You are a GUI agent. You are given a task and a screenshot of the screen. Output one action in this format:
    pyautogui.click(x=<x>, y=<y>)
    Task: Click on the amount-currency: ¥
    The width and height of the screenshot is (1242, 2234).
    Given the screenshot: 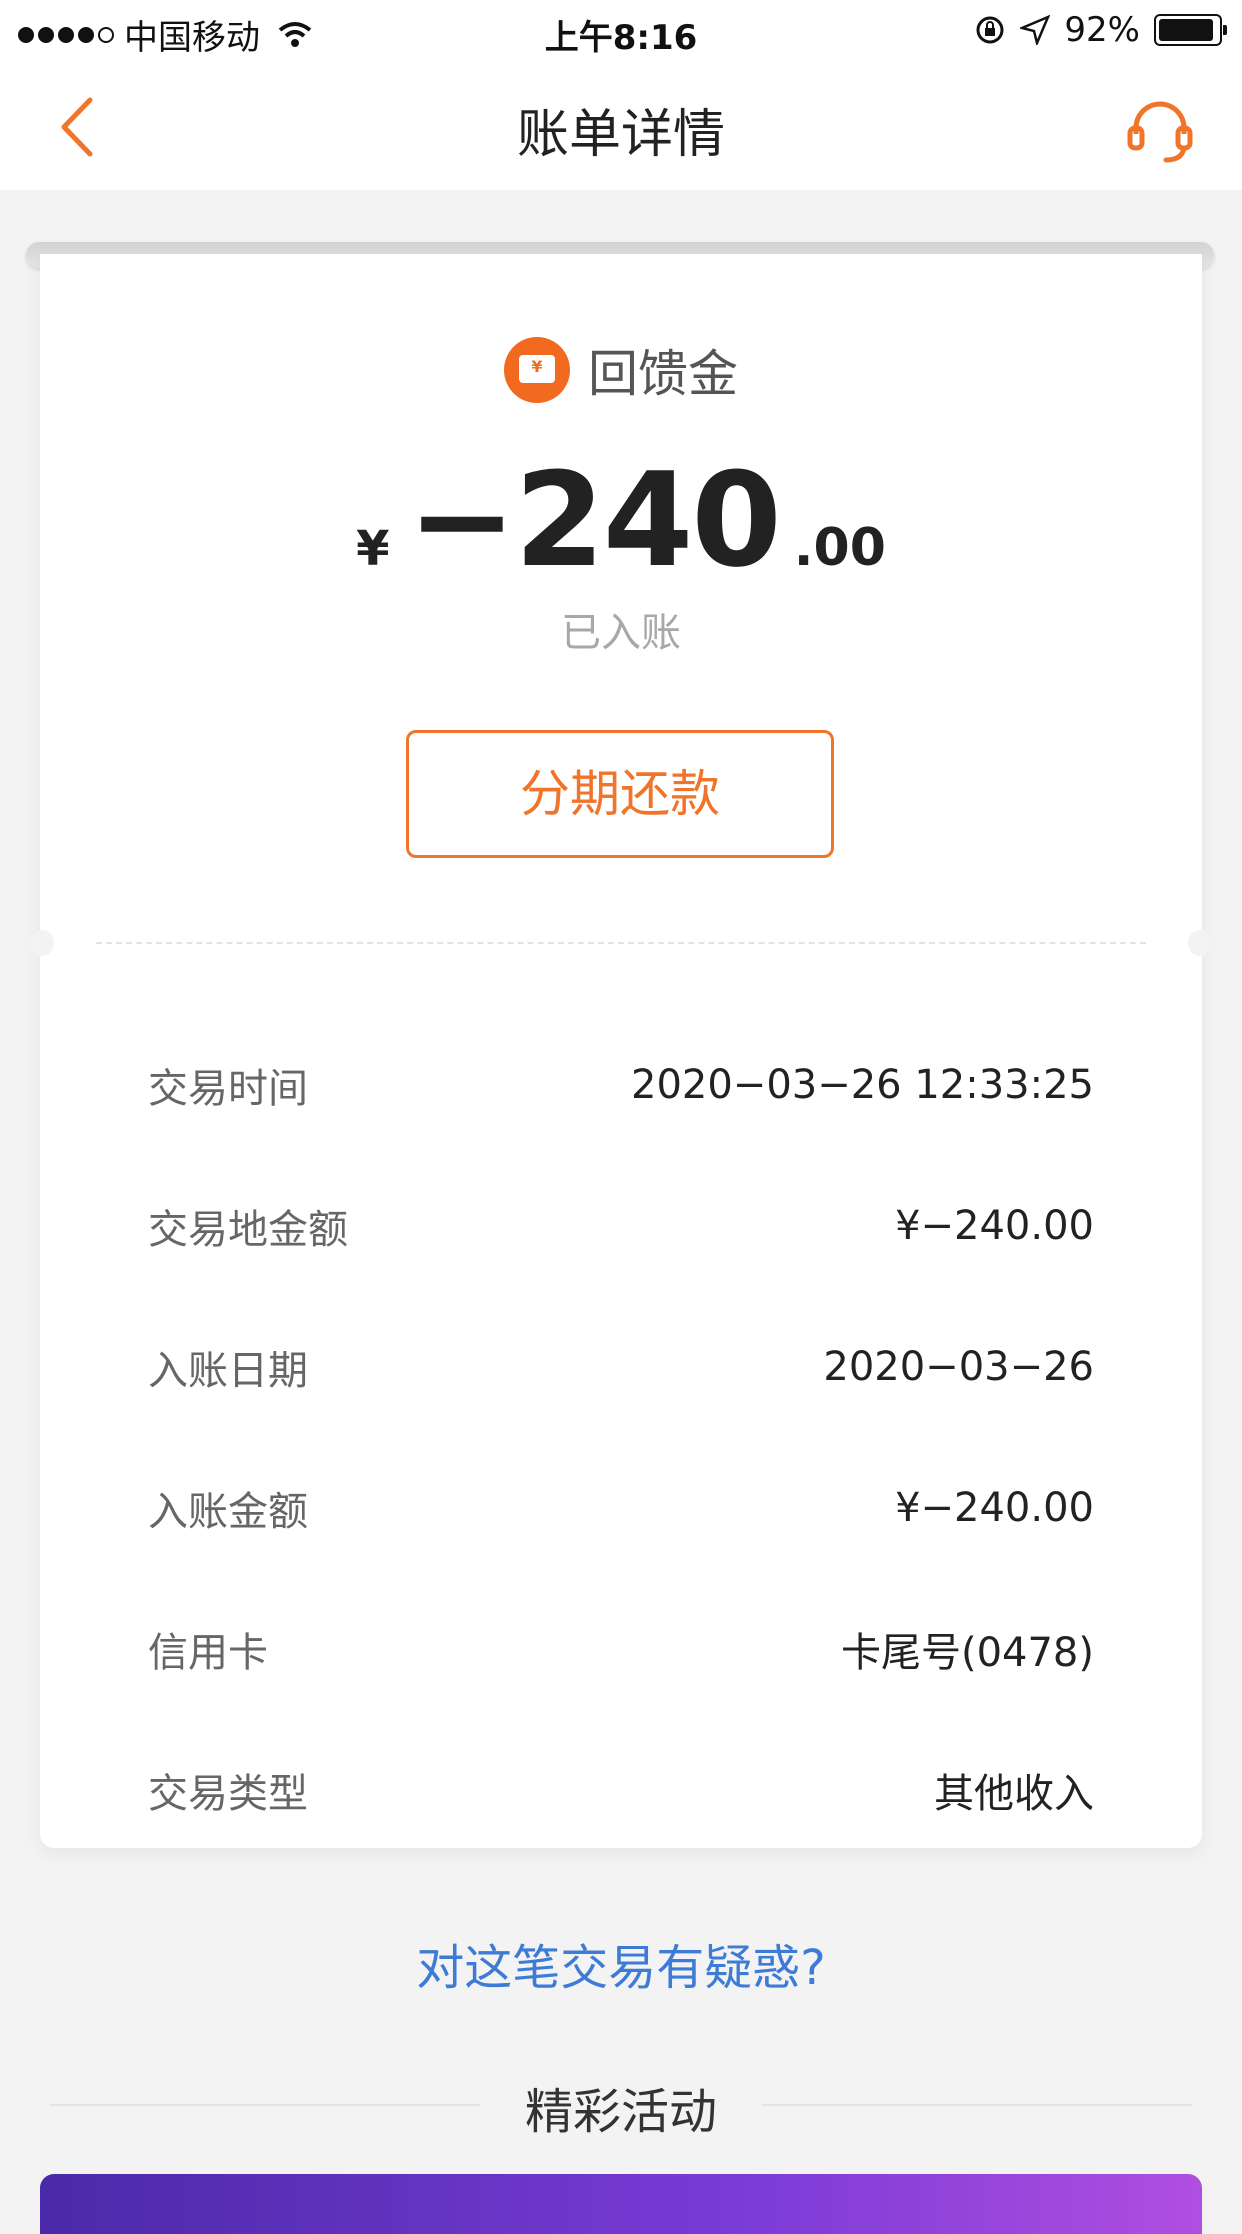 What is the action you would take?
    pyautogui.click(x=373, y=549)
    